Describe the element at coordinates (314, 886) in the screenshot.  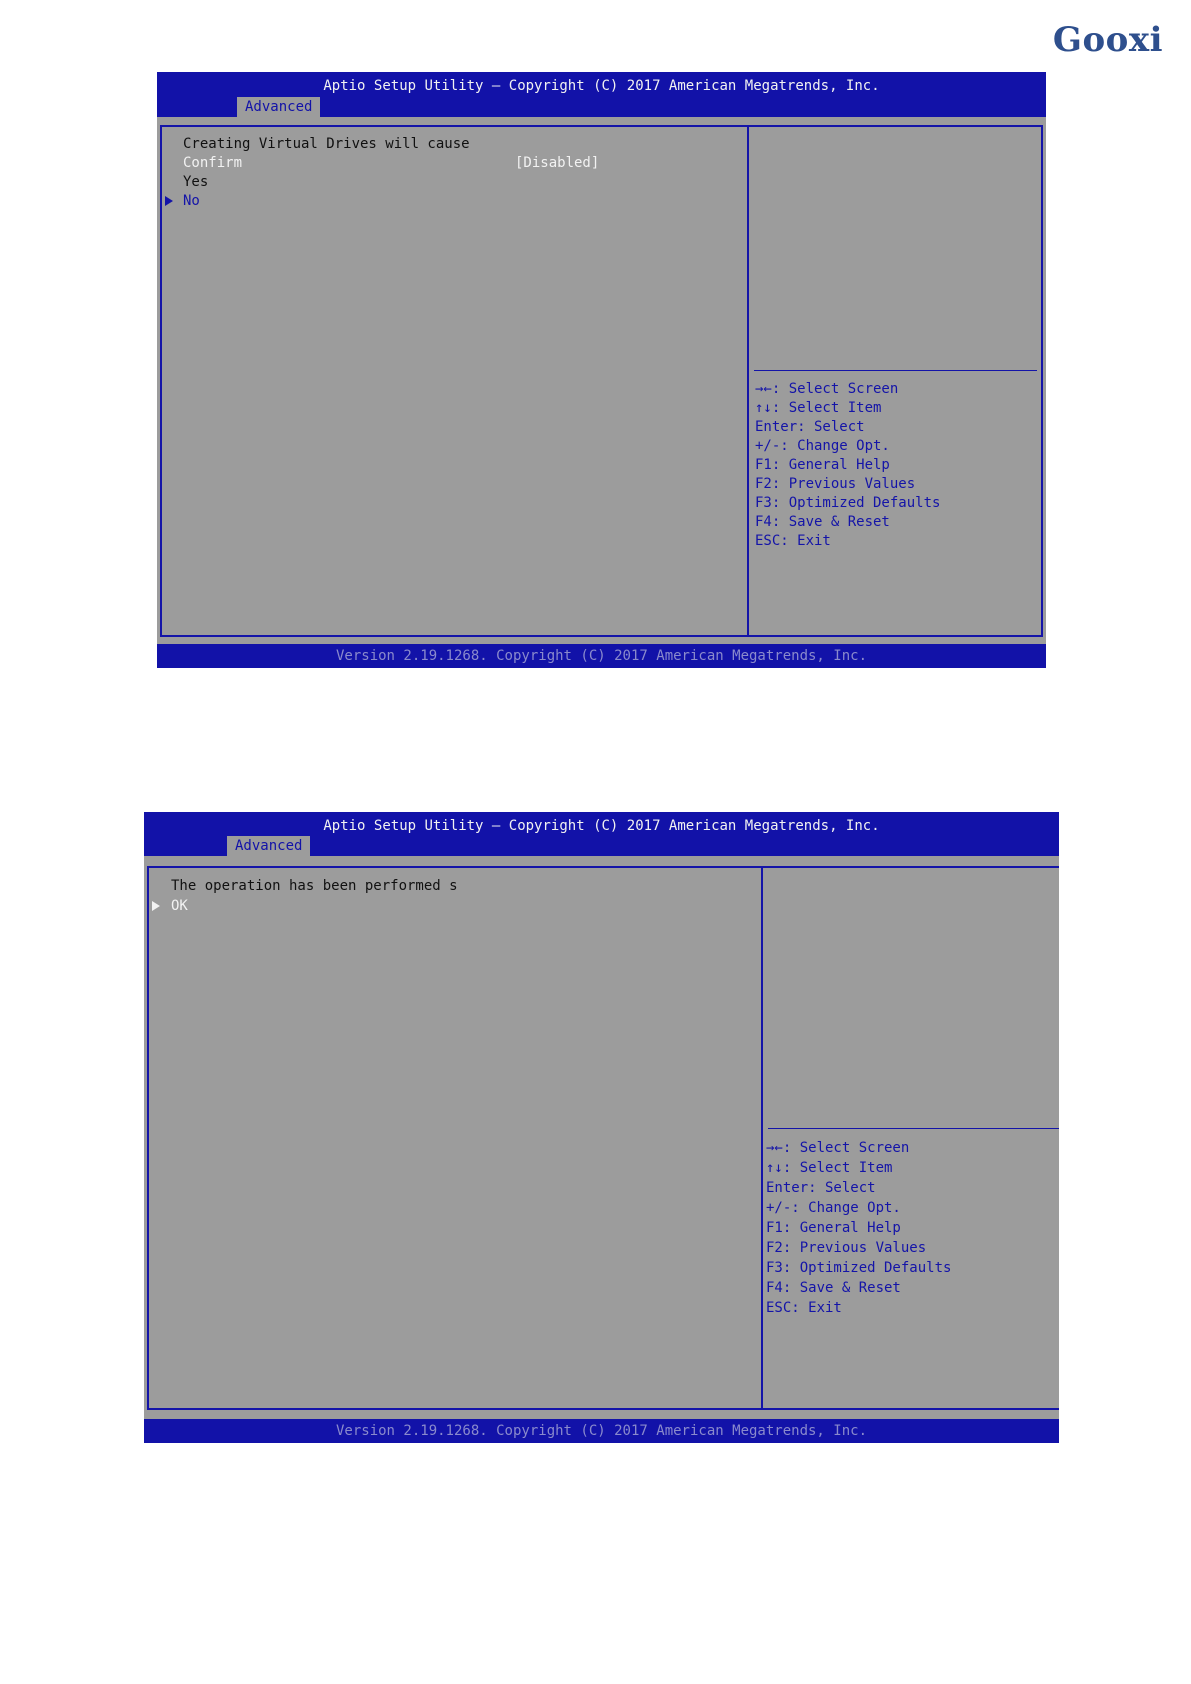
I see `message-text: The operation has been performed s` at that location.